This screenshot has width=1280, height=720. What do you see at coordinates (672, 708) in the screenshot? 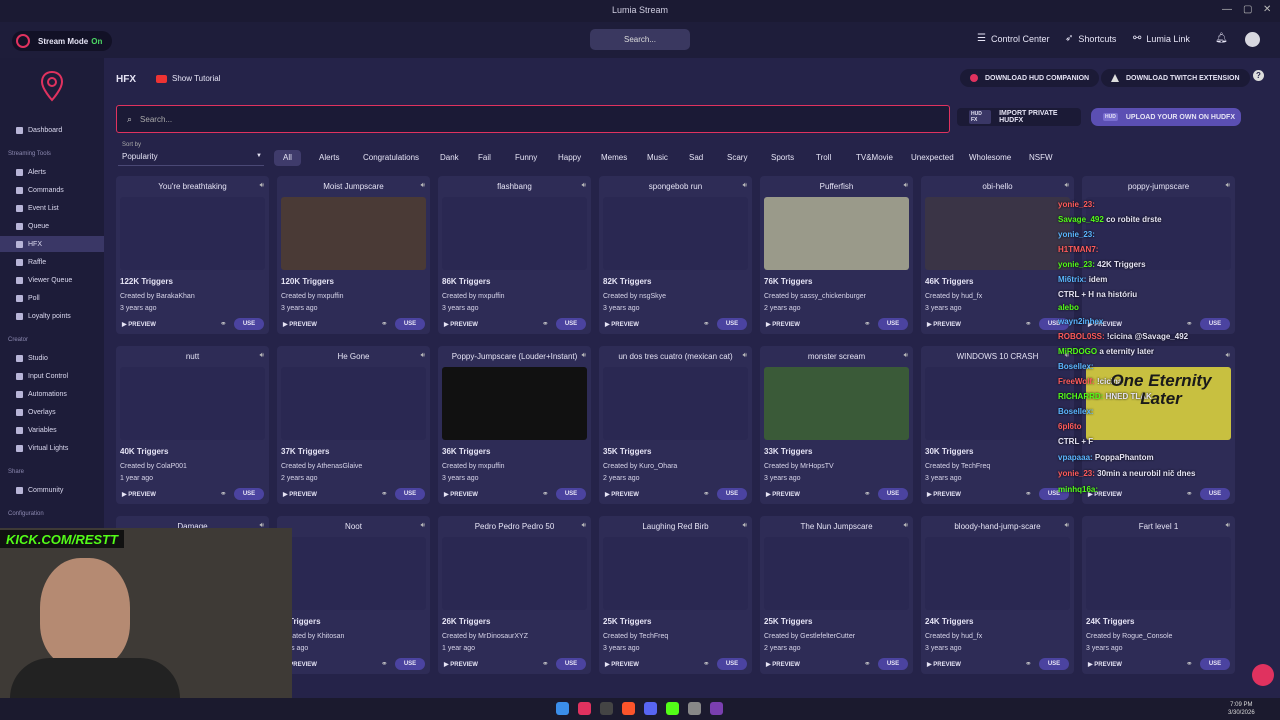
I see `kick-taskbar-icon` at bounding box center [672, 708].